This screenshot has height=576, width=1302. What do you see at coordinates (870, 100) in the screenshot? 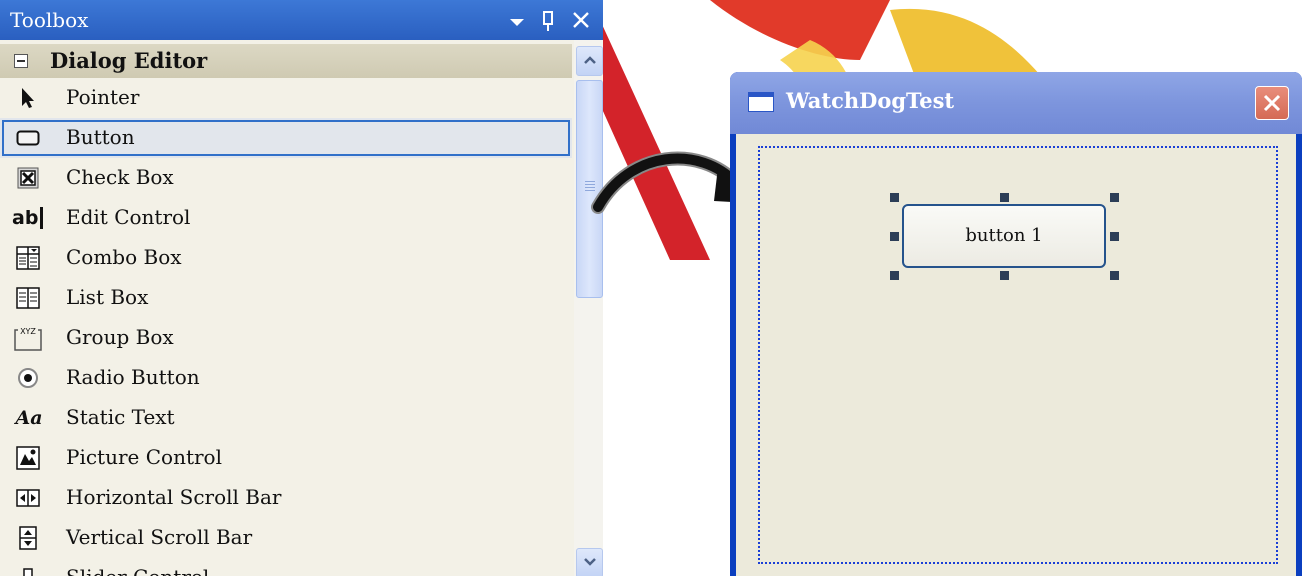
I see `dialog-title: WatchDogTest` at bounding box center [870, 100].